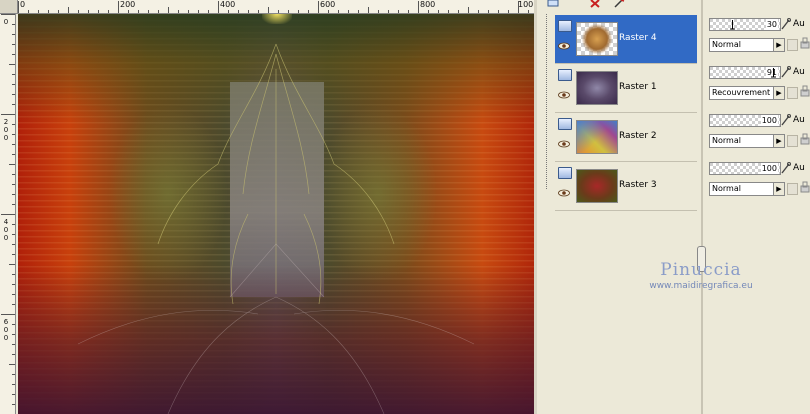 The width and height of the screenshot is (810, 414). I want to click on ruler-label: 800, so click(428, 4).